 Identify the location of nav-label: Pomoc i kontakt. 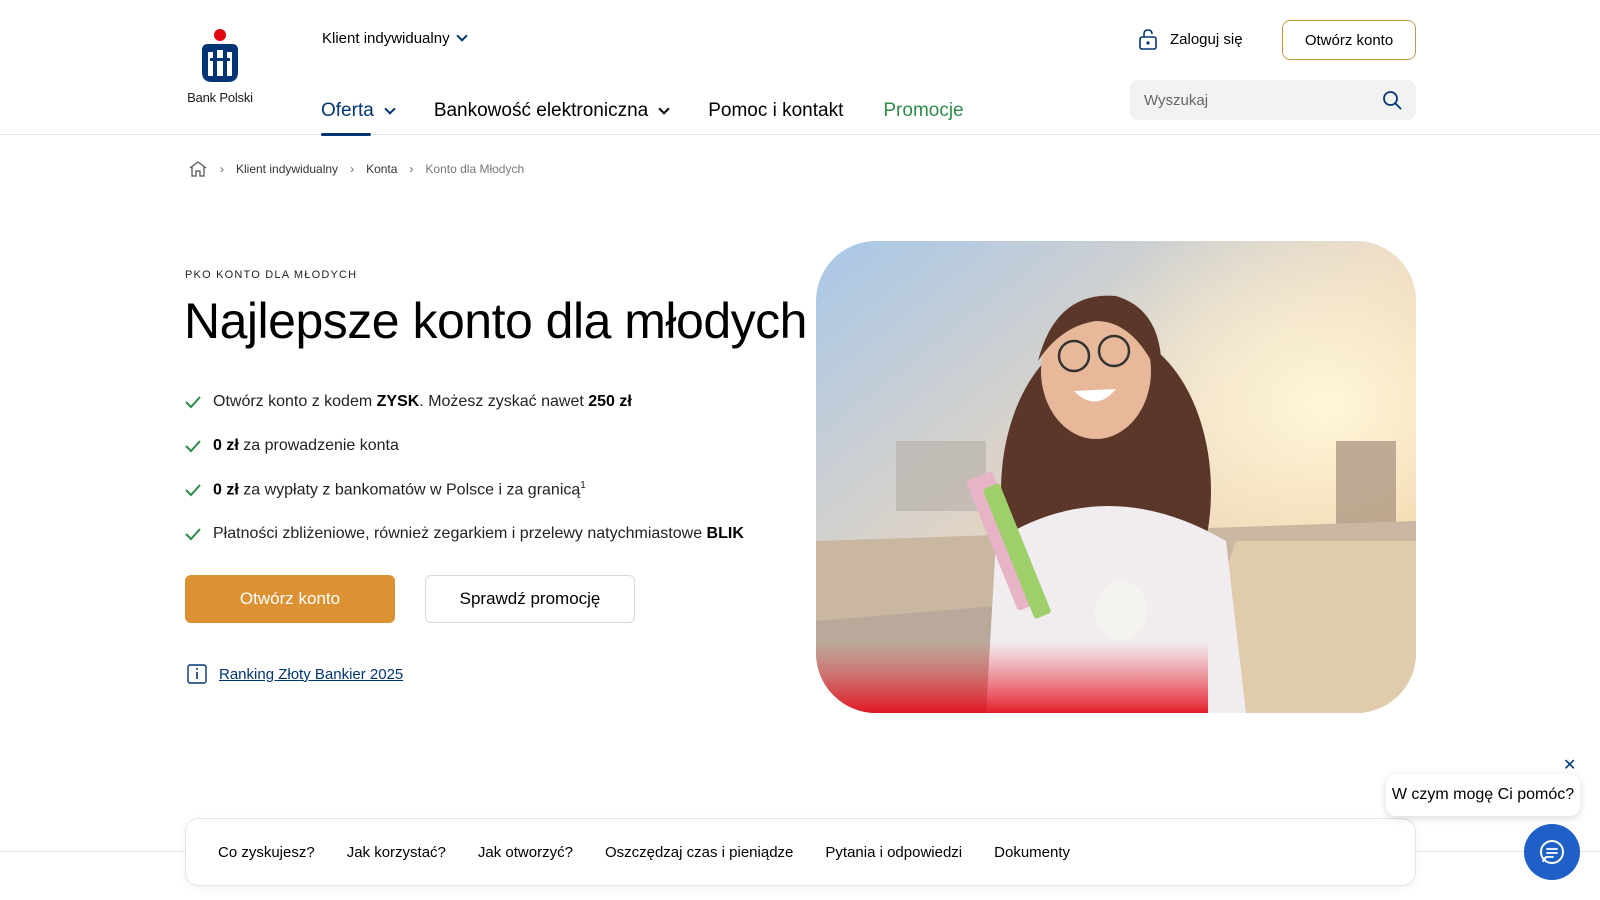
(776, 110).